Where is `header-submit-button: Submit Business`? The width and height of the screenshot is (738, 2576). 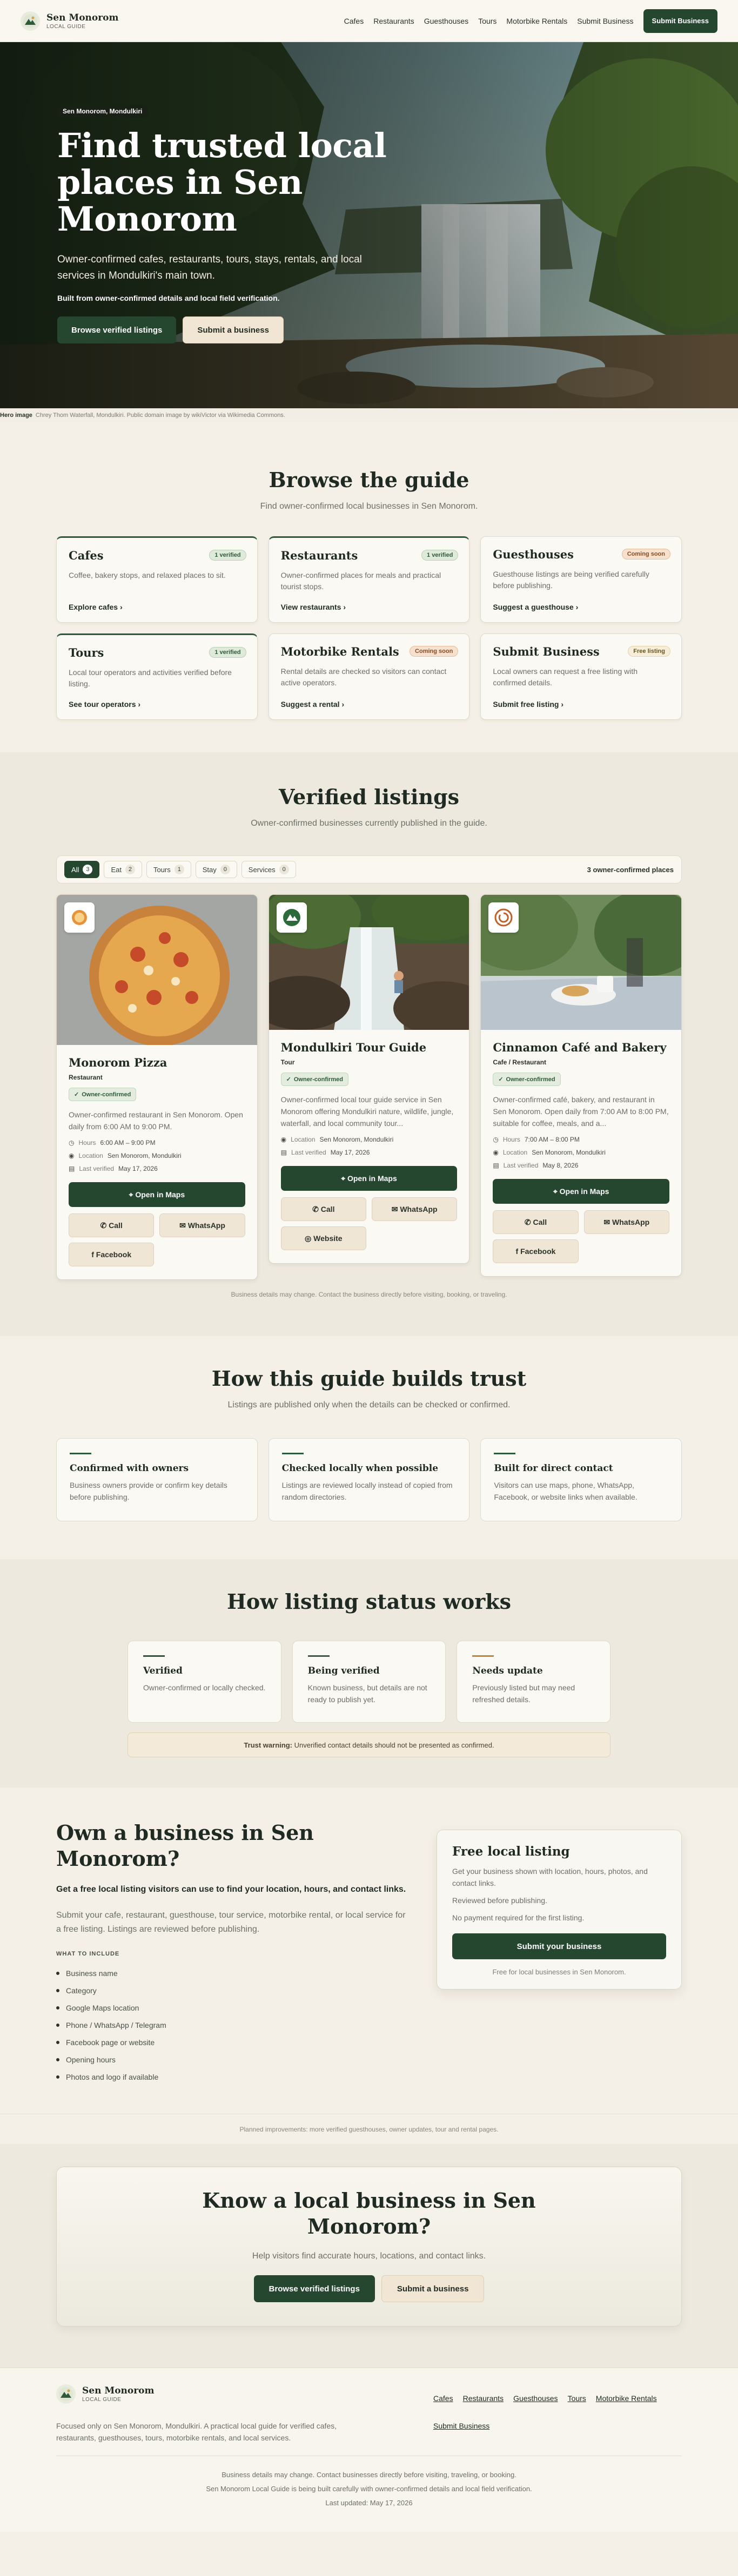 header-submit-button: Submit Business is located at coordinates (680, 21).